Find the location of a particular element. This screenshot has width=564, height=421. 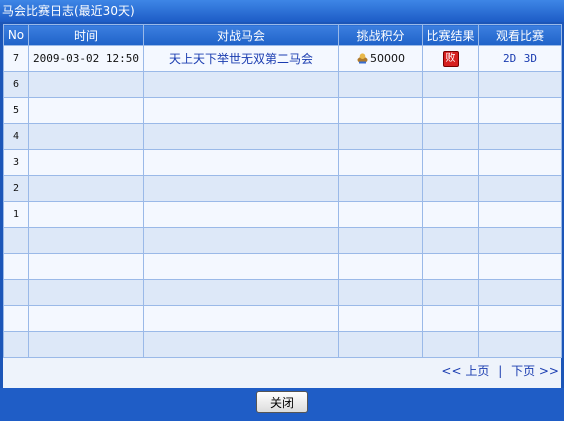

column-header-result: 比赛结果 is located at coordinates (450, 35).